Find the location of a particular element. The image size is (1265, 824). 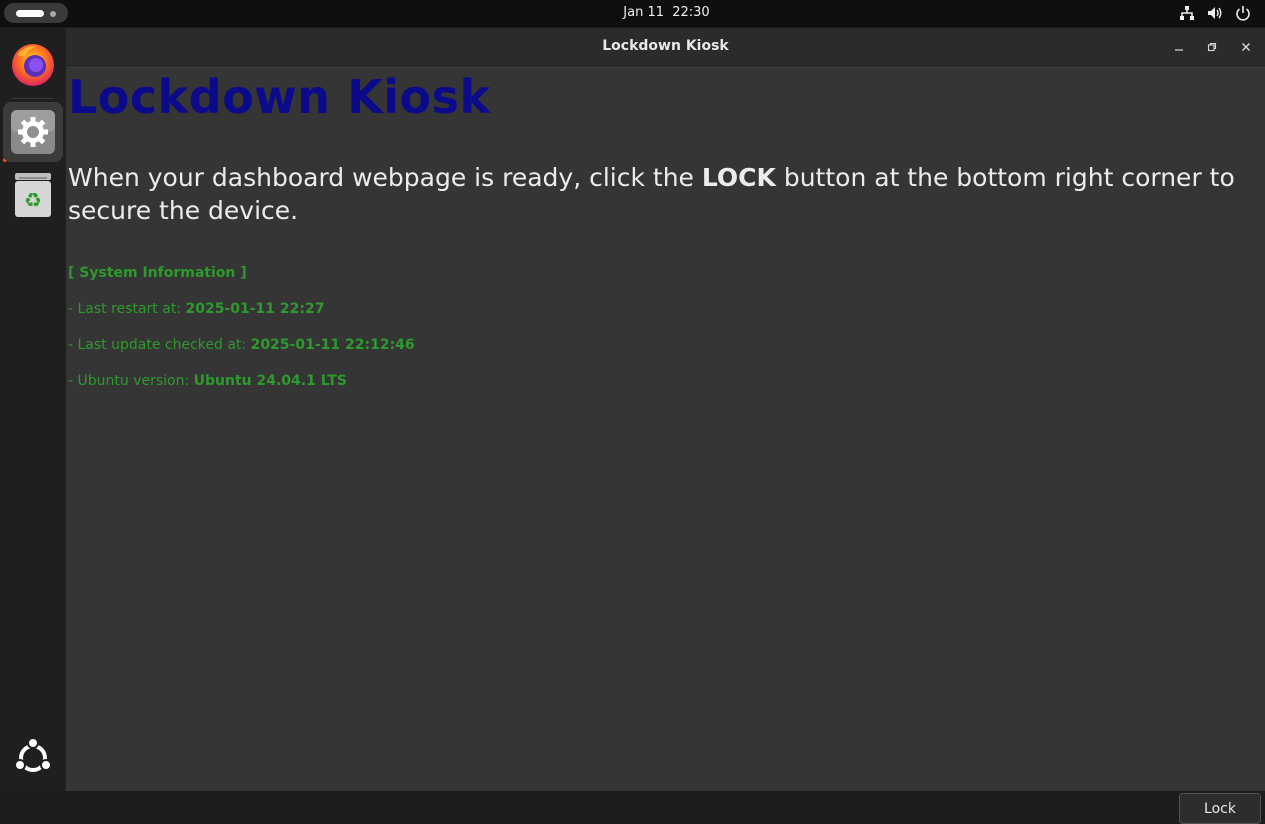

dock: ♻ is located at coordinates (33, 409).